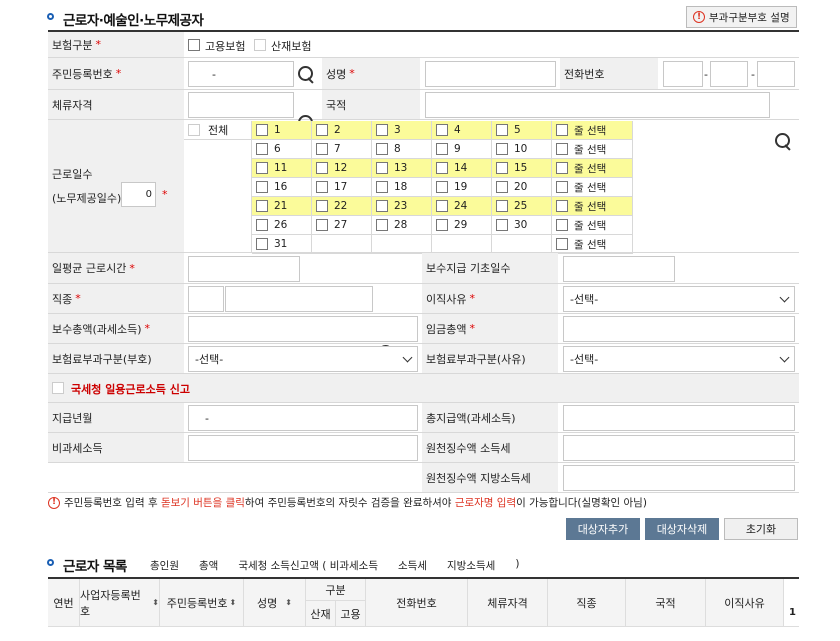  I want to click on day-cell-17: 17, so click(342, 187).